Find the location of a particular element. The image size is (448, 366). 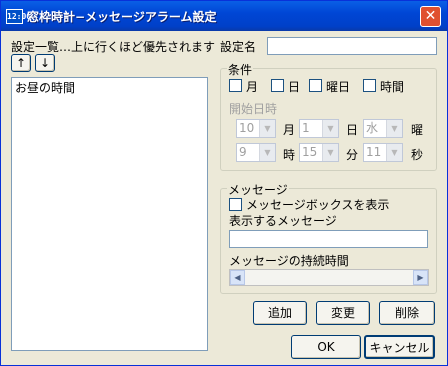

scroll-right-icon: ▶ is located at coordinates (420, 277).